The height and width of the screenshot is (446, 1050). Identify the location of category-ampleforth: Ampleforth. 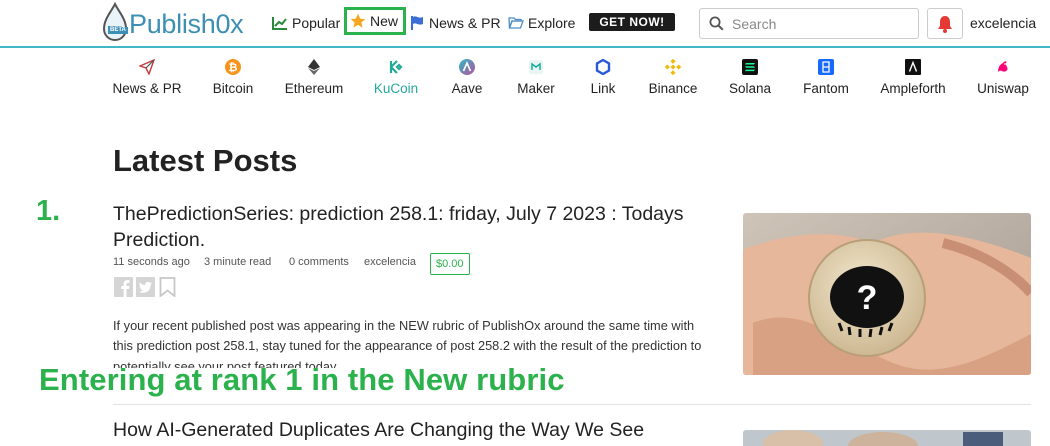
(913, 77).